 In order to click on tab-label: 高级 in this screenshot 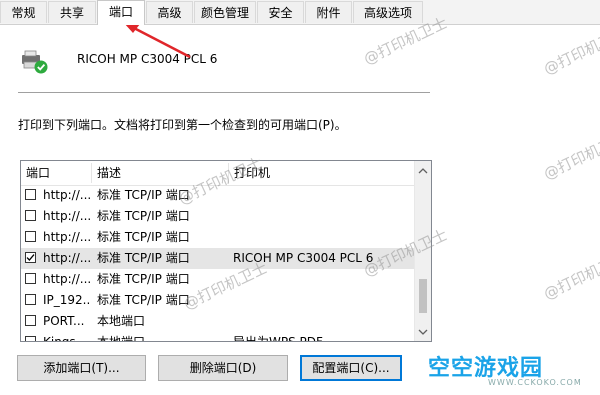, I will do `click(169, 13)`.